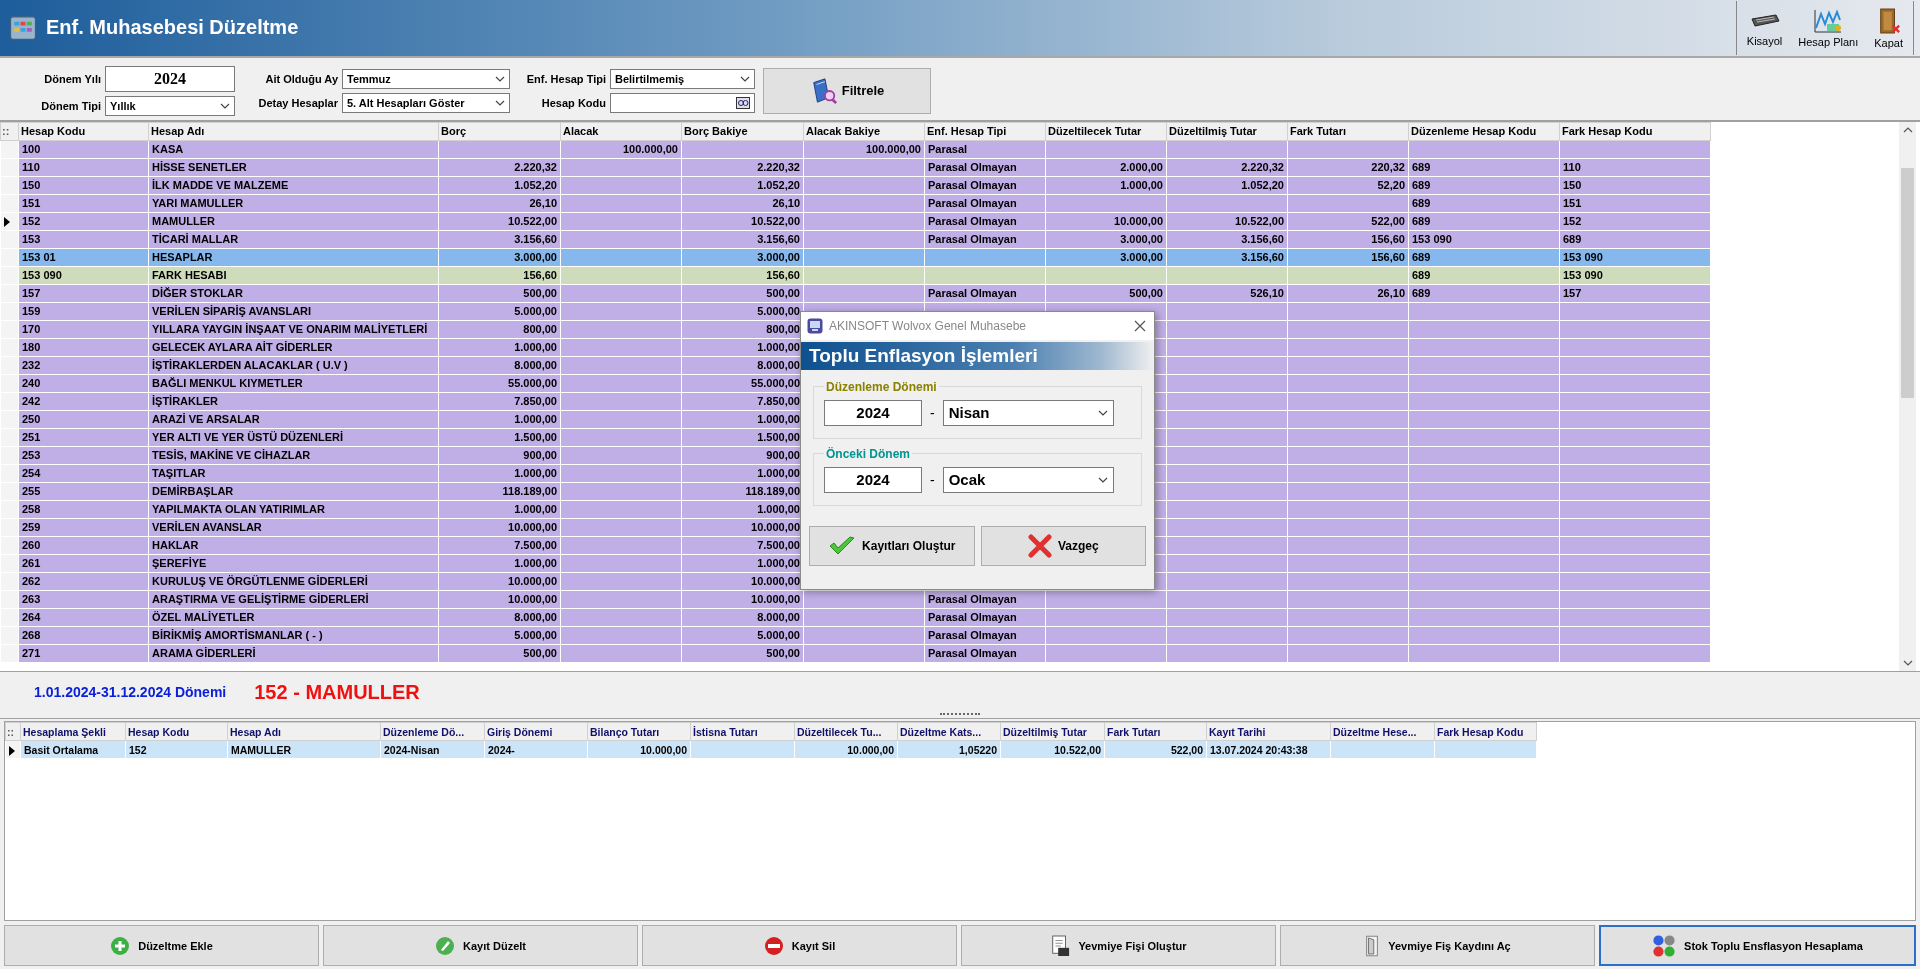  Describe the element at coordinates (1757, 945) in the screenshot. I see `action-button: Stok Toplu Ensflasyon Hesaplama` at that location.